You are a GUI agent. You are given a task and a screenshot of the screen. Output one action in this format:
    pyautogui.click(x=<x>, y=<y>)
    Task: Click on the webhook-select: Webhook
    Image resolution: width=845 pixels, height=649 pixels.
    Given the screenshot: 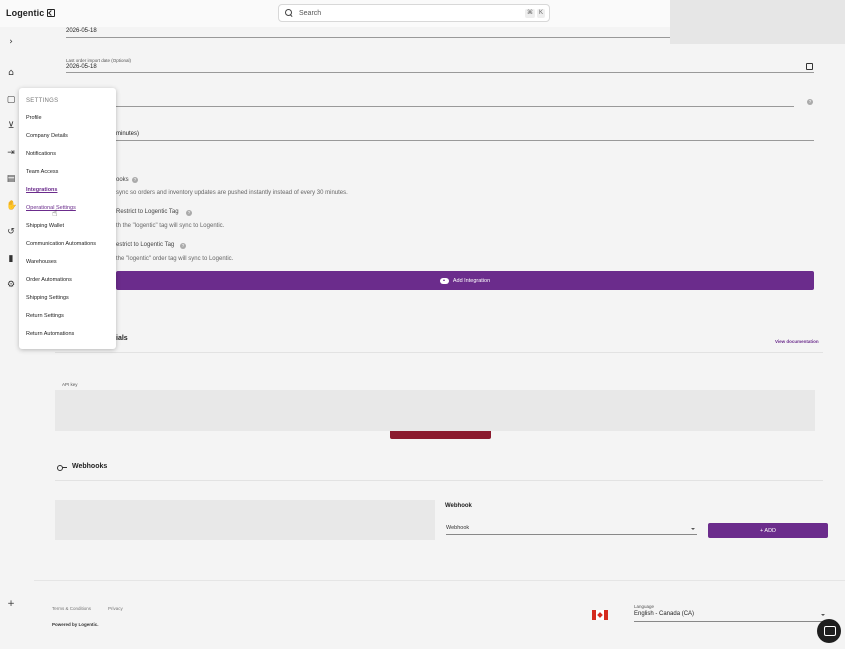 What is the action you would take?
    pyautogui.click(x=571, y=530)
    